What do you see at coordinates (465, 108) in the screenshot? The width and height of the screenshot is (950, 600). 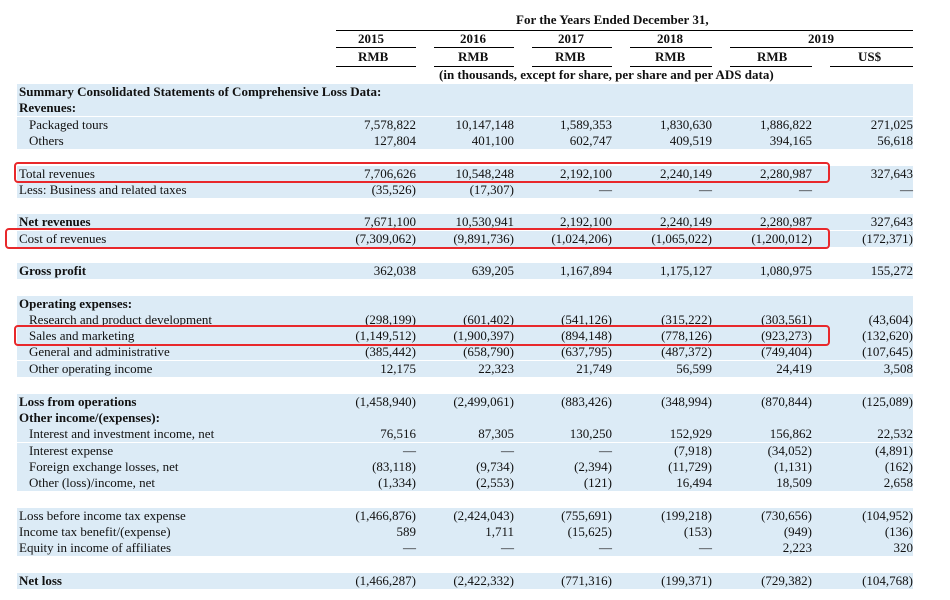 I see `table-row: Revenues:` at bounding box center [465, 108].